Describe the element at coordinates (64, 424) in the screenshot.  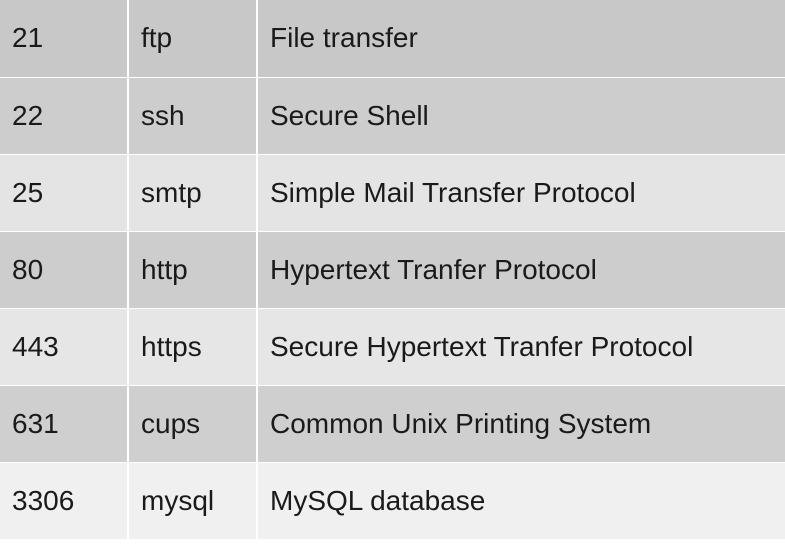
I see `port-cell: 631` at that location.